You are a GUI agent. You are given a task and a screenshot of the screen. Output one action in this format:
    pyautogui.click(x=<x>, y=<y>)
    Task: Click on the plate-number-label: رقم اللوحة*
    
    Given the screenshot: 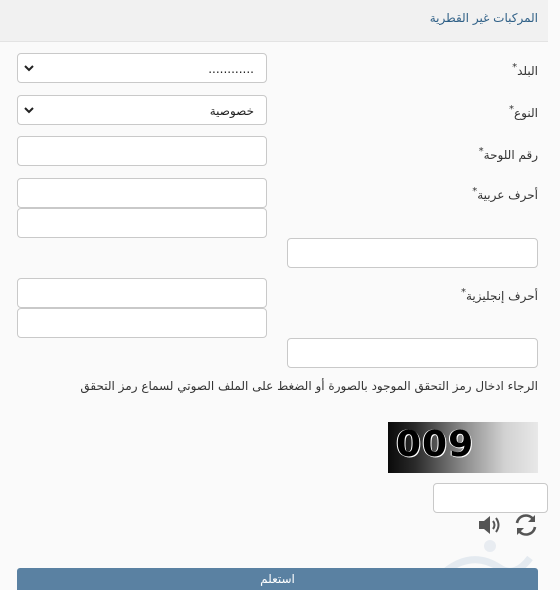 What is the action you would take?
    pyautogui.click(x=508, y=154)
    